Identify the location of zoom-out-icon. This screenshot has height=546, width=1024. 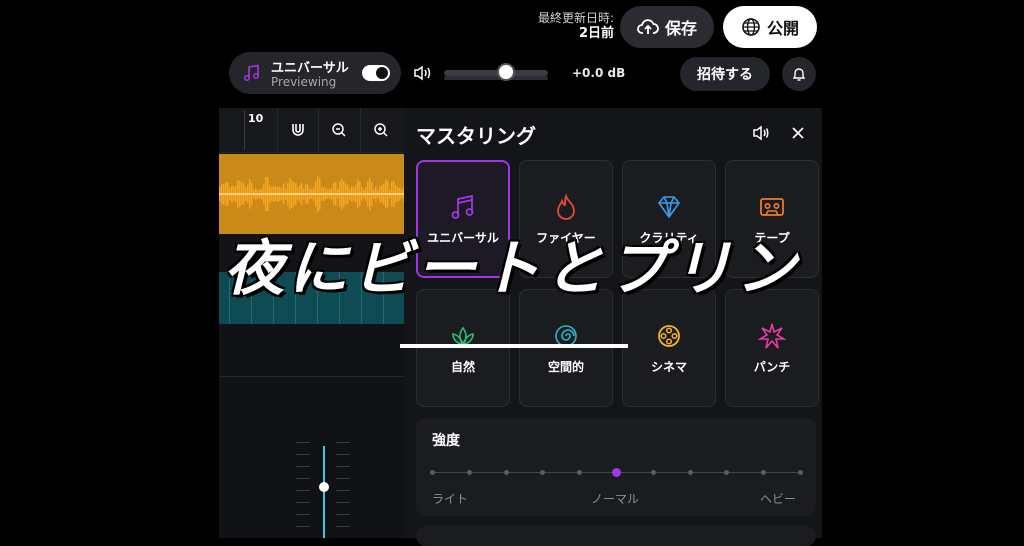
(339, 130).